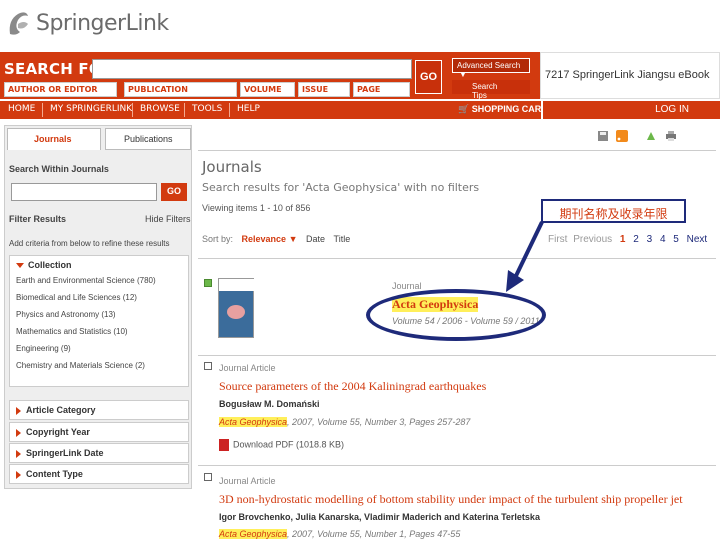 The height and width of the screenshot is (540, 720). Describe the element at coordinates (232, 167) in the screenshot. I see `page-title: Journals` at that location.